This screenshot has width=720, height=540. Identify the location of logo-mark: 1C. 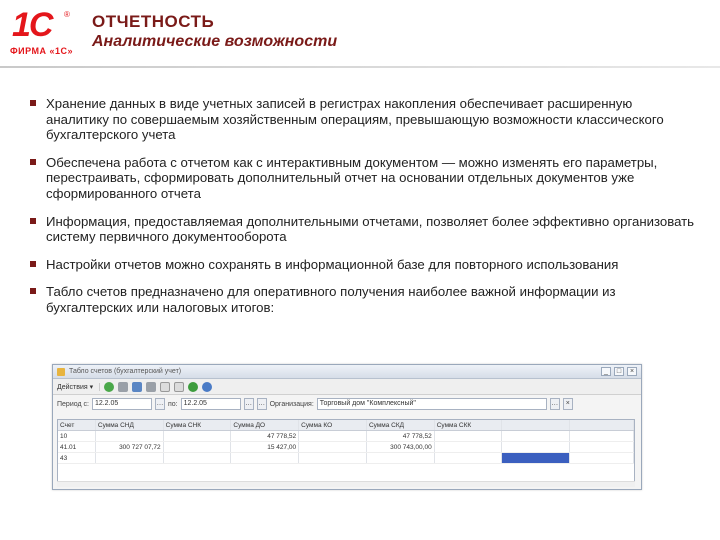
(32, 25).